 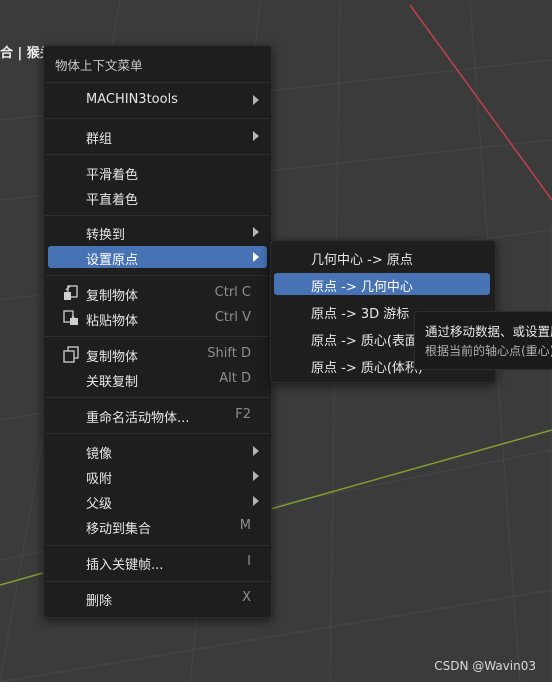 I want to click on tooltip-line-2: 根据当前的轴心点(重心), so click(x=488, y=351).